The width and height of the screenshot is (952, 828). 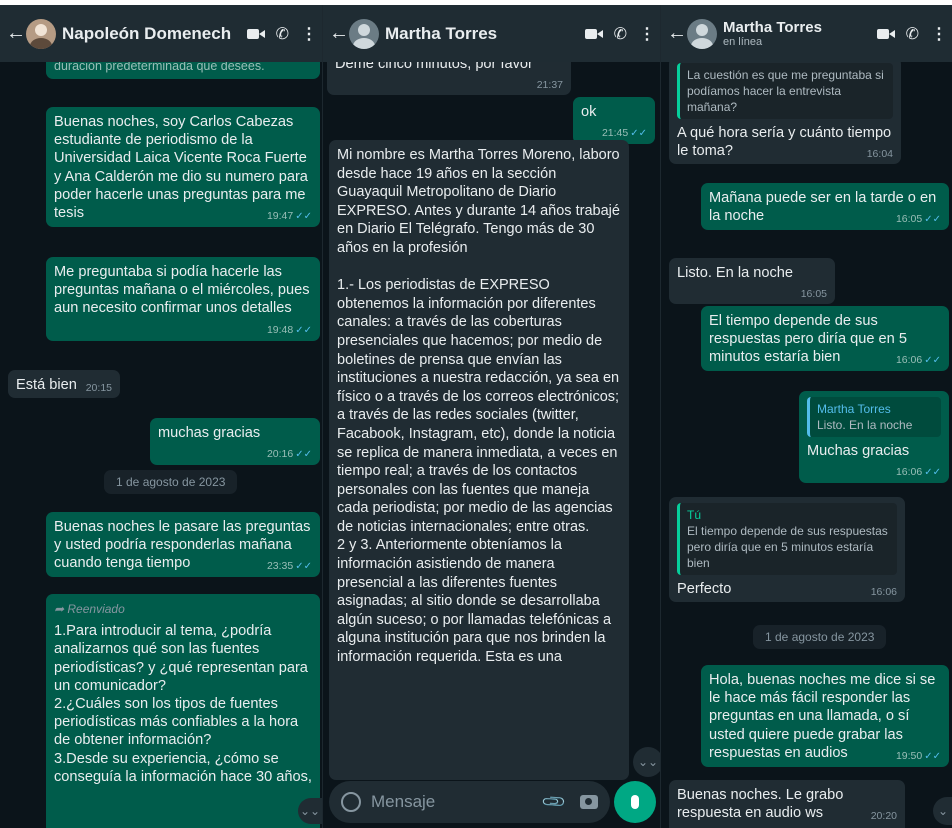 I want to click on message-time: 21:37, so click(x=549, y=85).